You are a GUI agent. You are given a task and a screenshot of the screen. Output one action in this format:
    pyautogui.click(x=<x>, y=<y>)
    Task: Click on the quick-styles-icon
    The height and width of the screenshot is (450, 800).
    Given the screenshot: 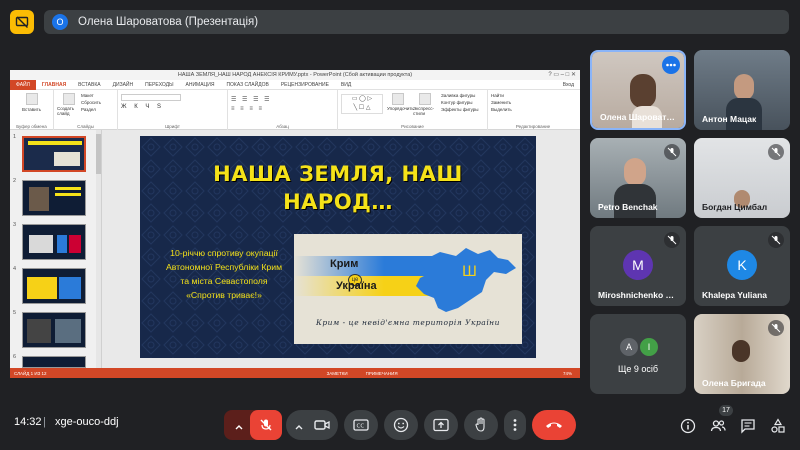 What is the action you would take?
    pyautogui.click(x=425, y=99)
    